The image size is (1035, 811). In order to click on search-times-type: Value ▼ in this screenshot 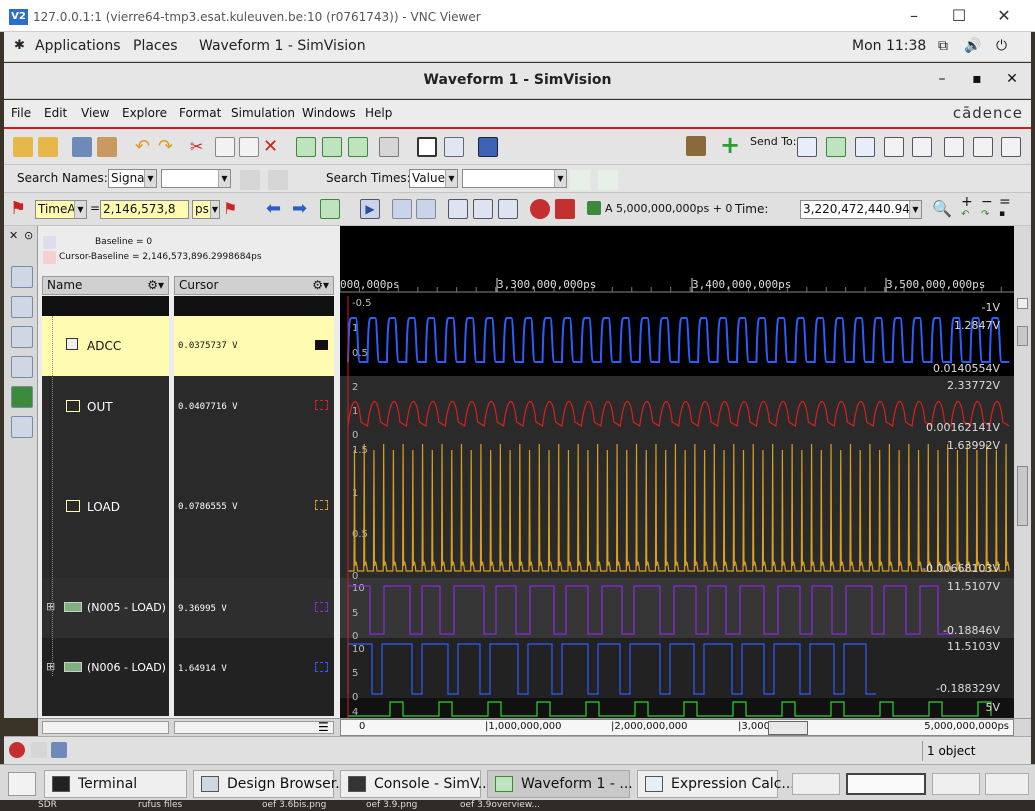, I will do `click(433, 178)`.